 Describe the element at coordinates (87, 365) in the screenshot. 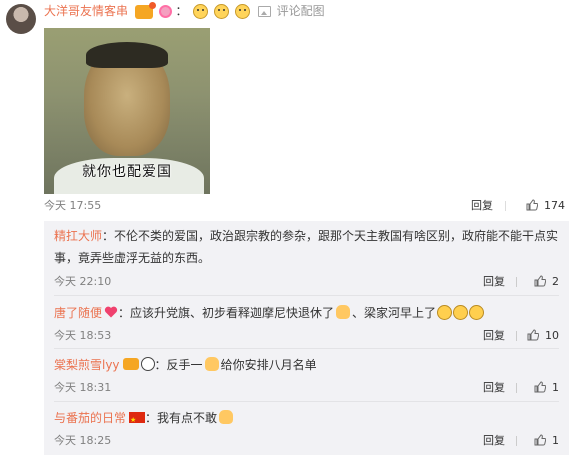

I see `reply-username: 棠梨煎雪lyy` at that location.